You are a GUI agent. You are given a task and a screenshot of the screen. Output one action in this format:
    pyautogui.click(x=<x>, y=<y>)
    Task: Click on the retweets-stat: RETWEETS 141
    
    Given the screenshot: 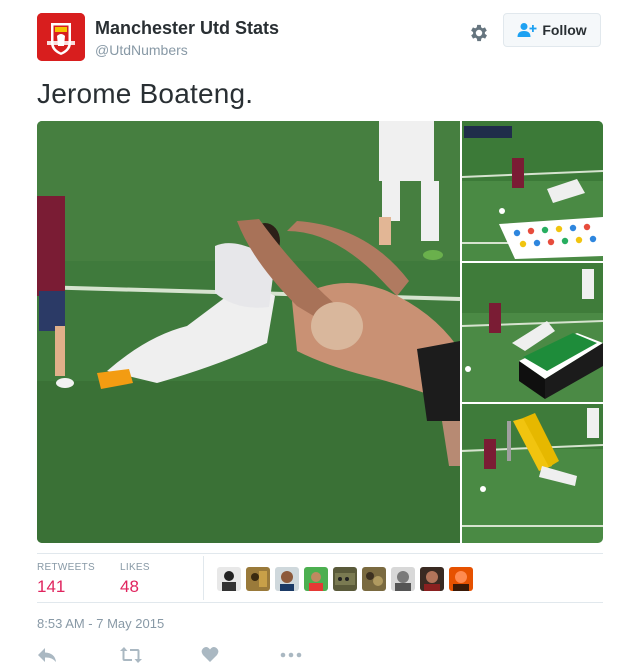 What is the action you would take?
    pyautogui.click(x=66, y=579)
    